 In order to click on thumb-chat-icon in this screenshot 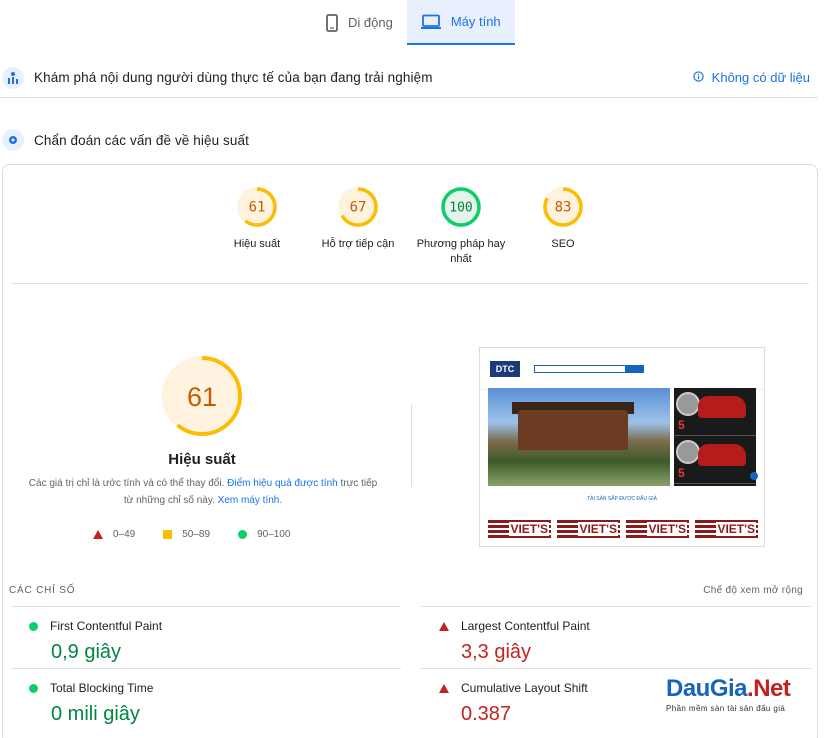, I will do `click(754, 476)`.